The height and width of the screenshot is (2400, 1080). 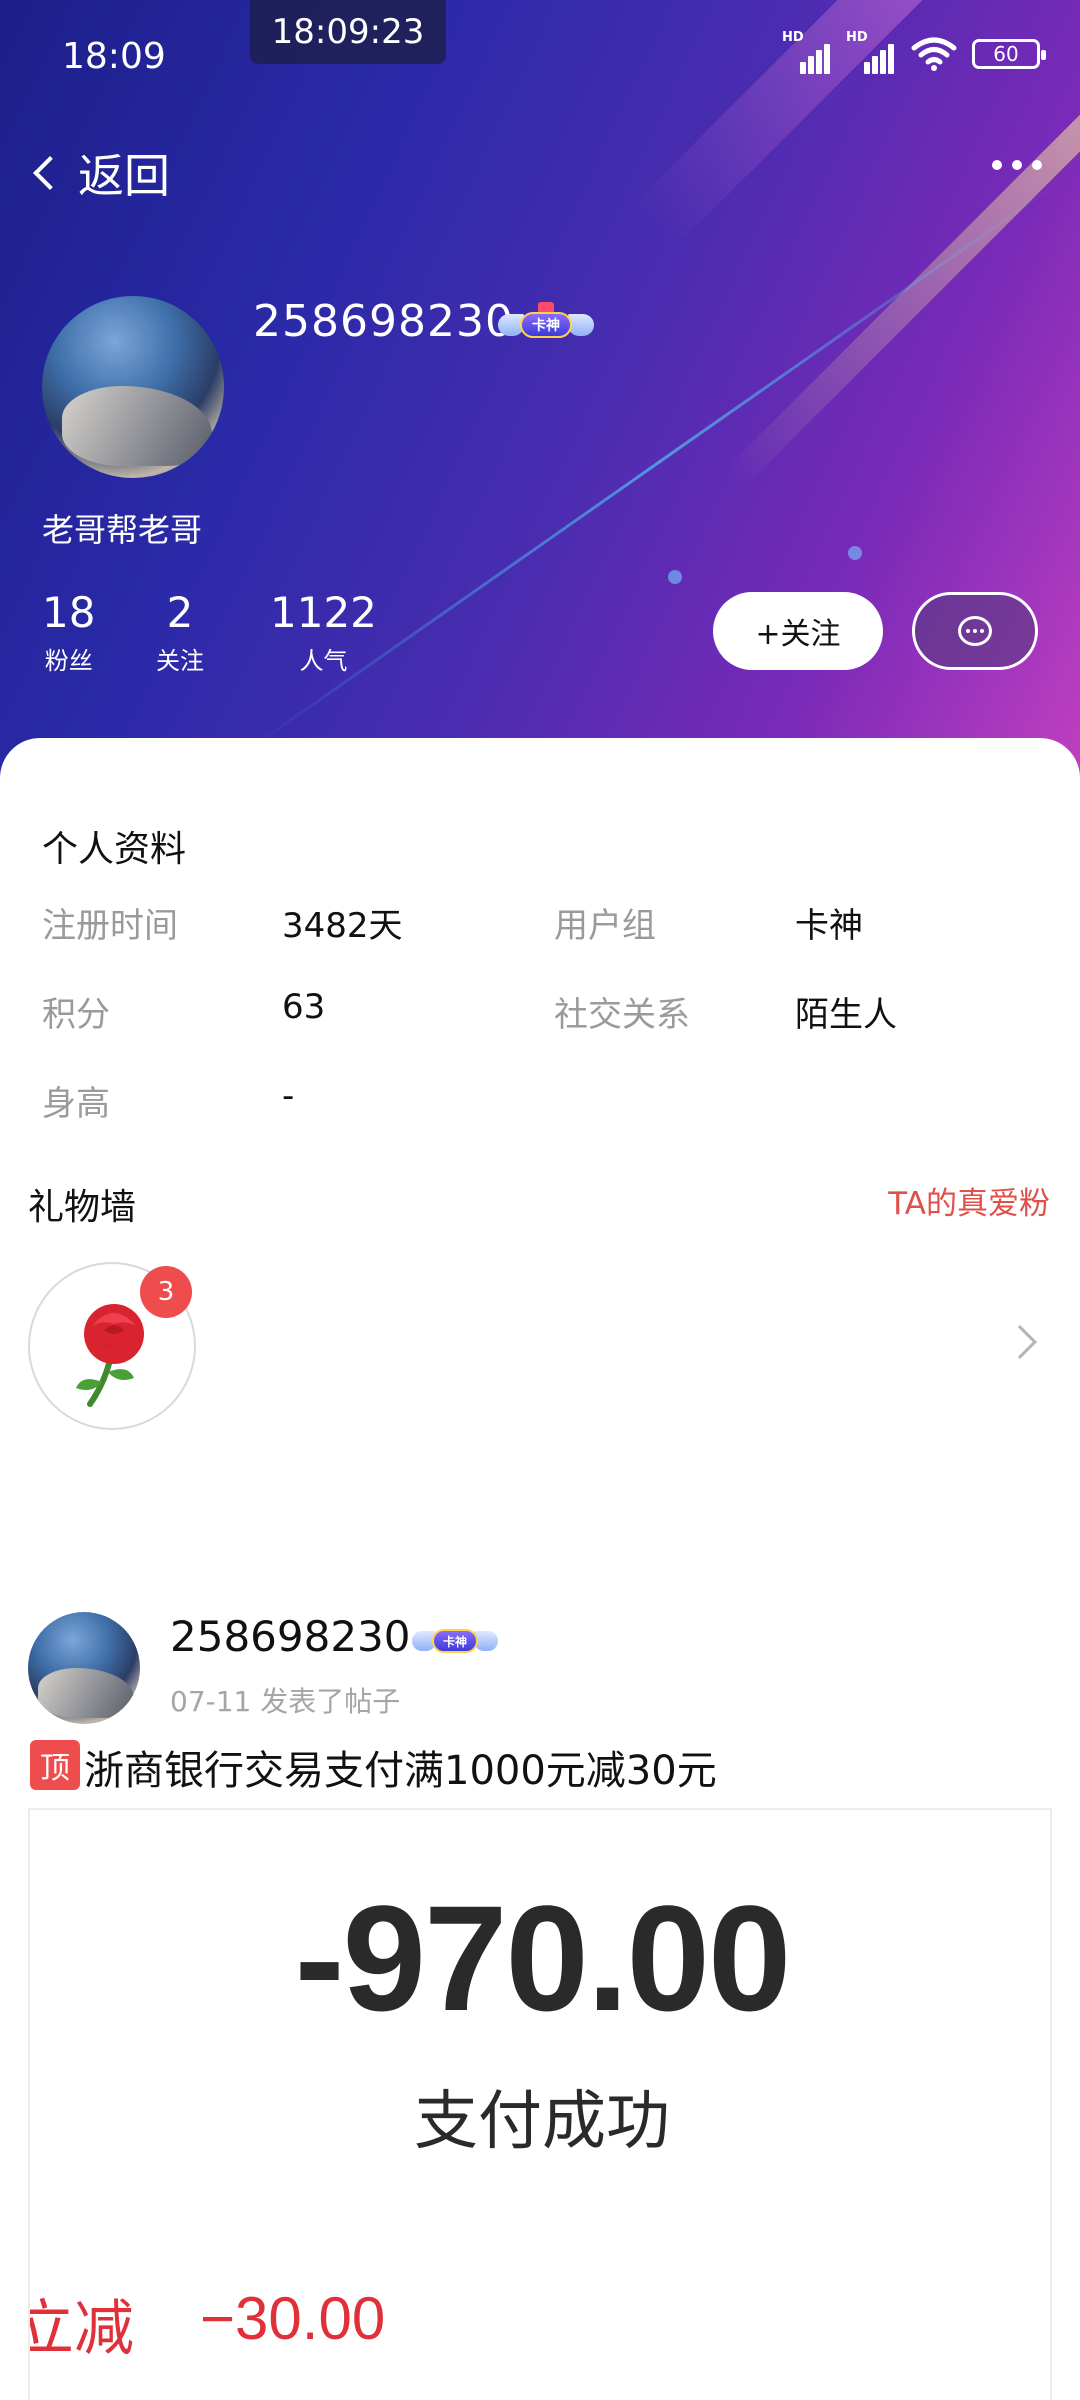 I want to click on stat-value: 2, so click(x=180, y=612).